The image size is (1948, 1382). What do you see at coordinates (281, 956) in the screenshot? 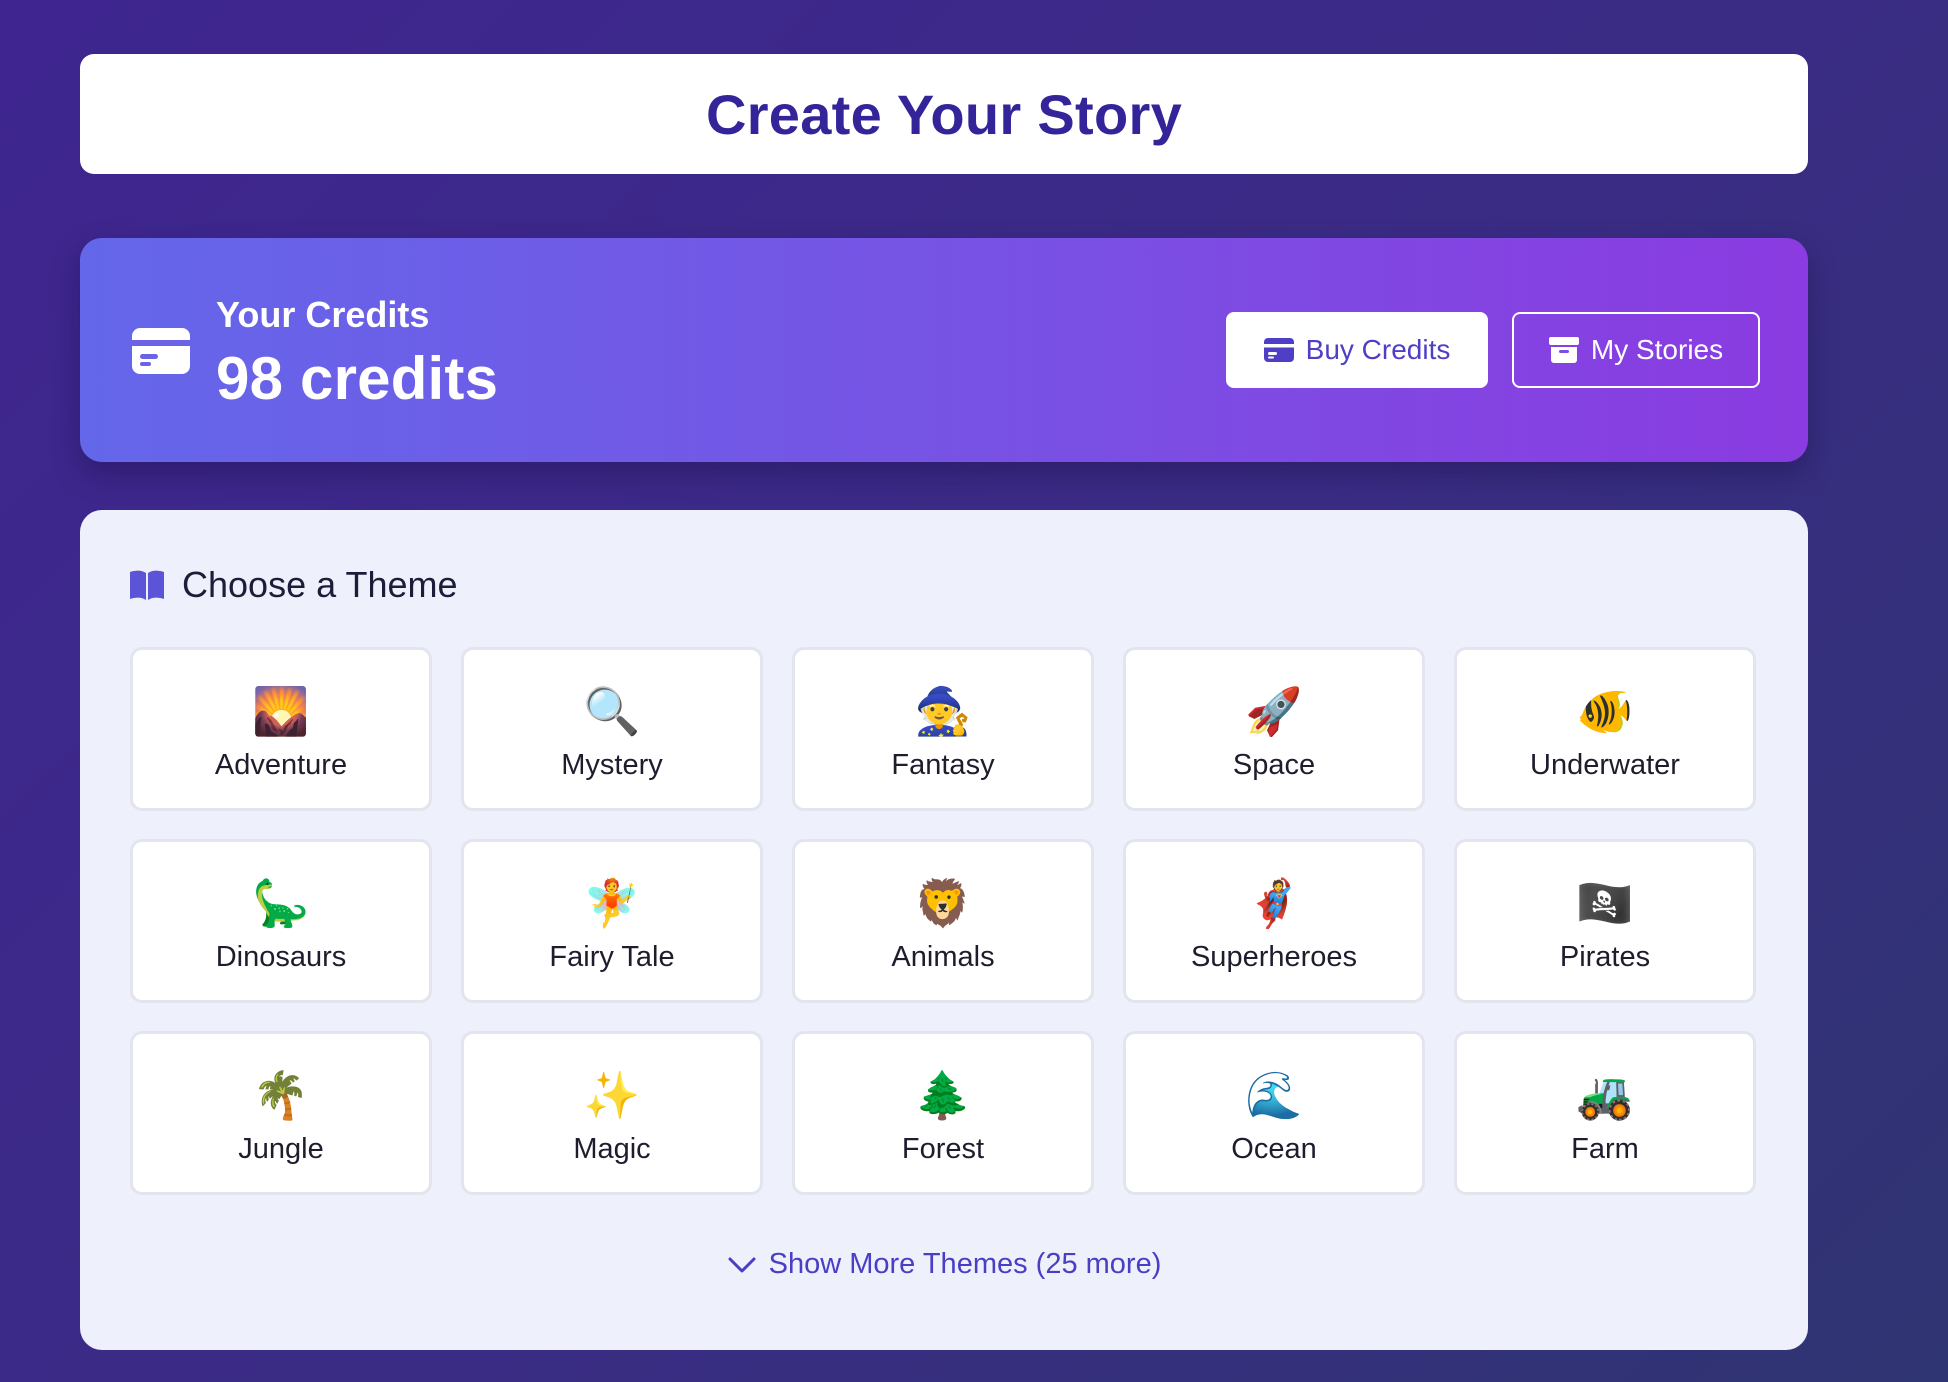
I see `theme-label: Dinosaurs` at bounding box center [281, 956].